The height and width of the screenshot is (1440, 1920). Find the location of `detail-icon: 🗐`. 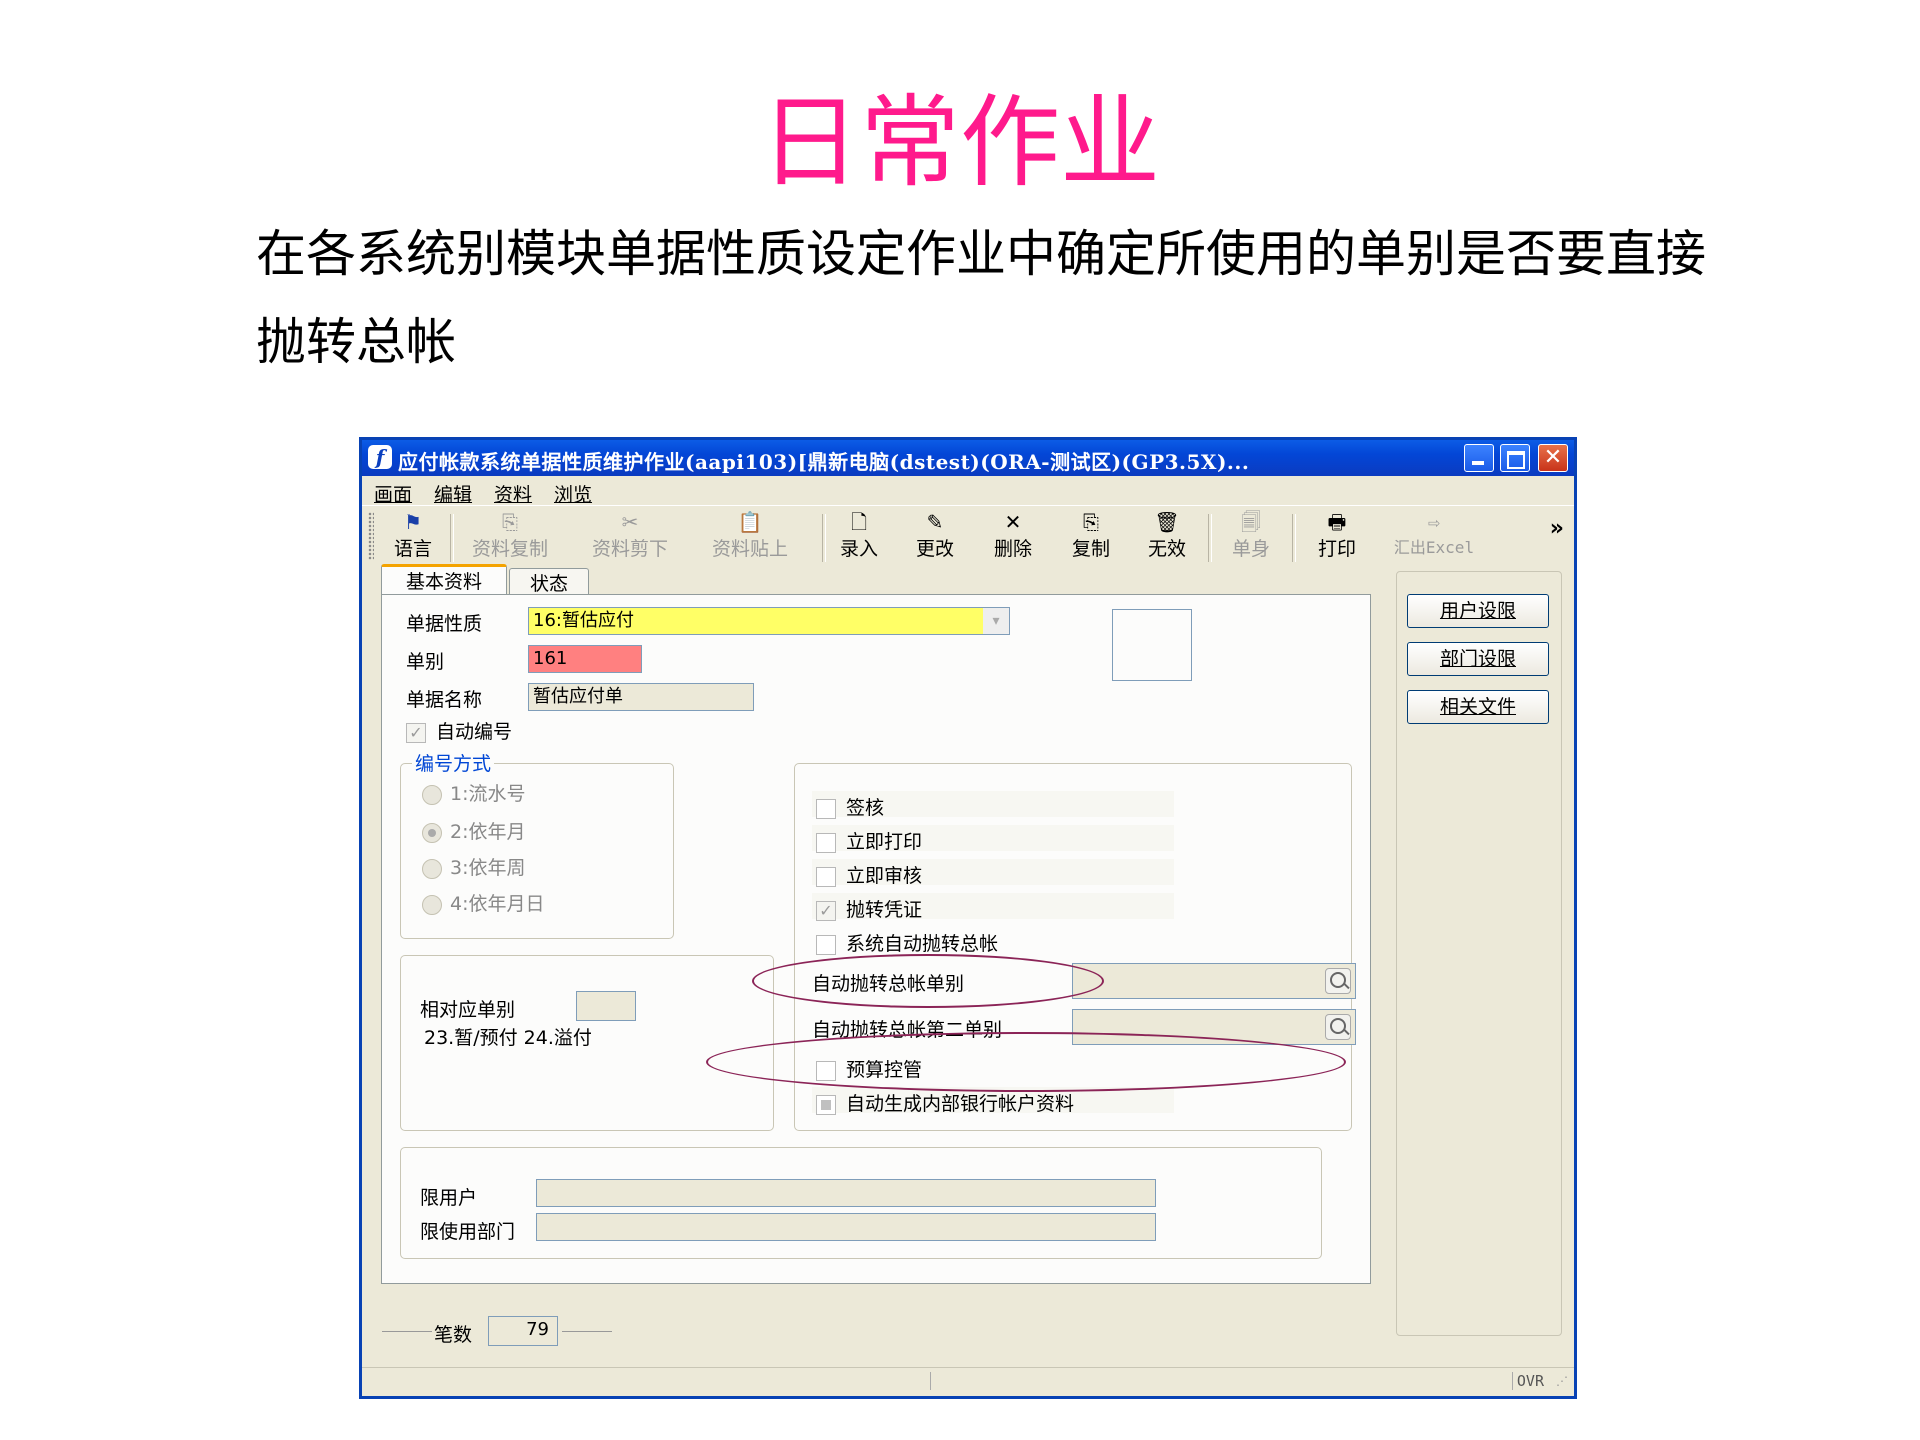

detail-icon: 🗐 is located at coordinates (1251, 522).